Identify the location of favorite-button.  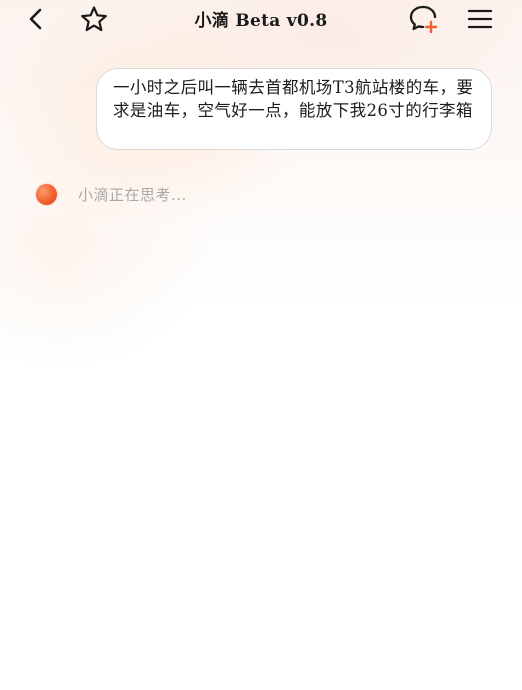
(94, 19).